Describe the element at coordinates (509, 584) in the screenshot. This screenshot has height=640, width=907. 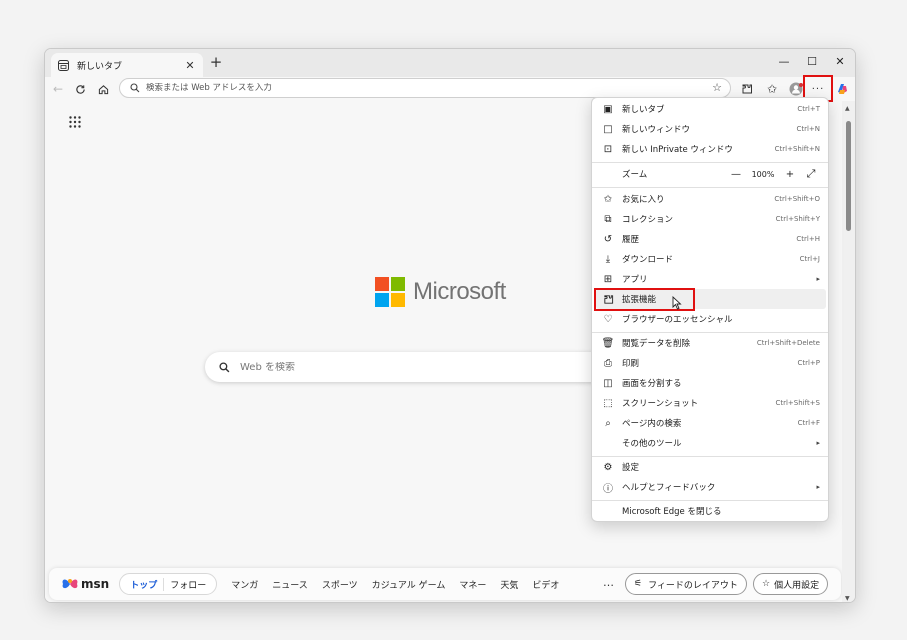
I see `msn-category: 天気` at that location.